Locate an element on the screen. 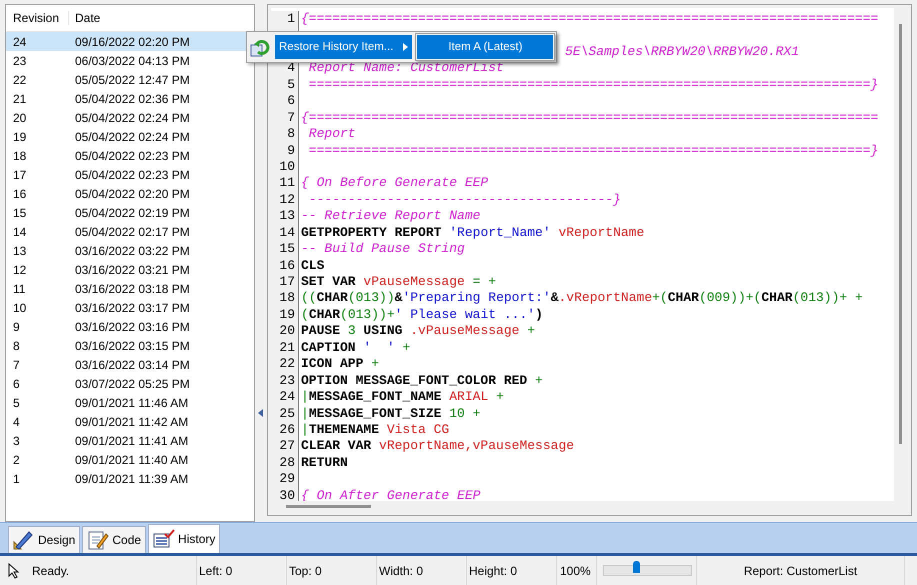 This screenshot has height=585, width=917. code-token: Report Name: CustomerList is located at coordinates (406, 68).